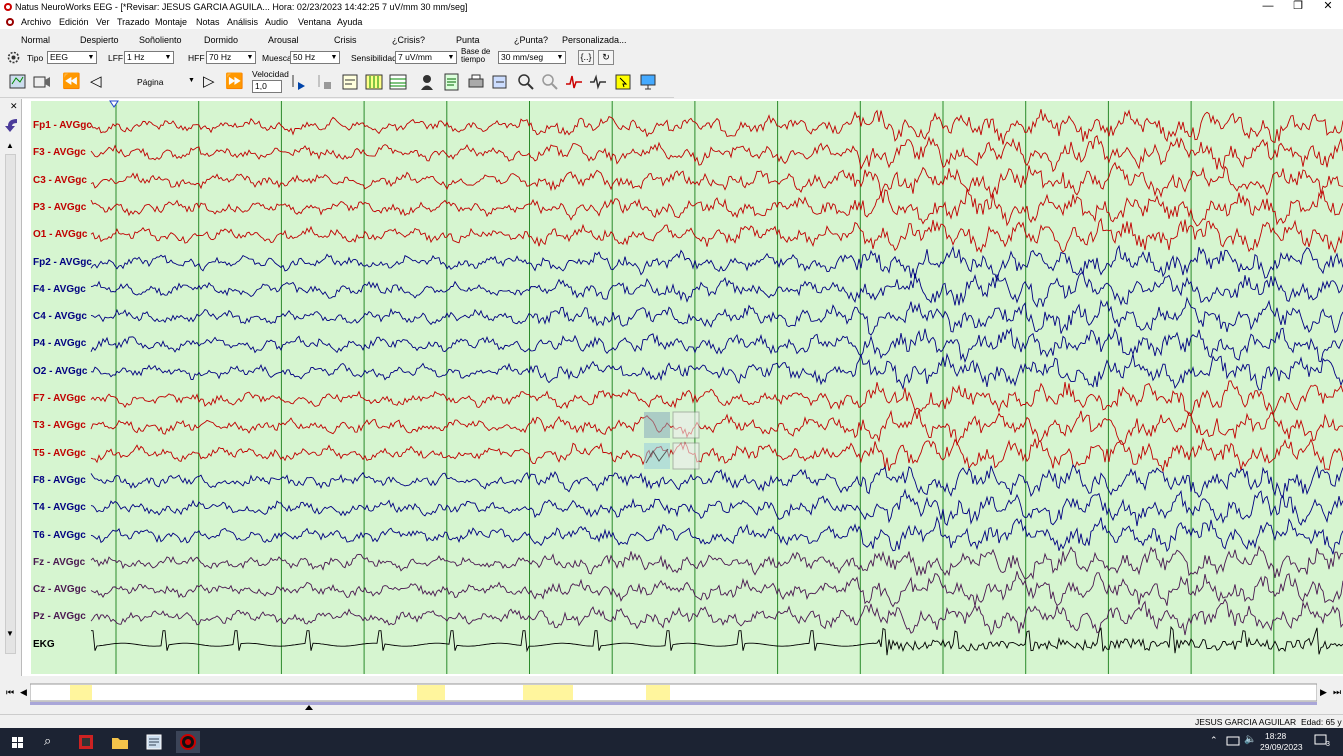  What do you see at coordinates (103, 22) in the screenshot?
I see `menu-ver: Ver` at bounding box center [103, 22].